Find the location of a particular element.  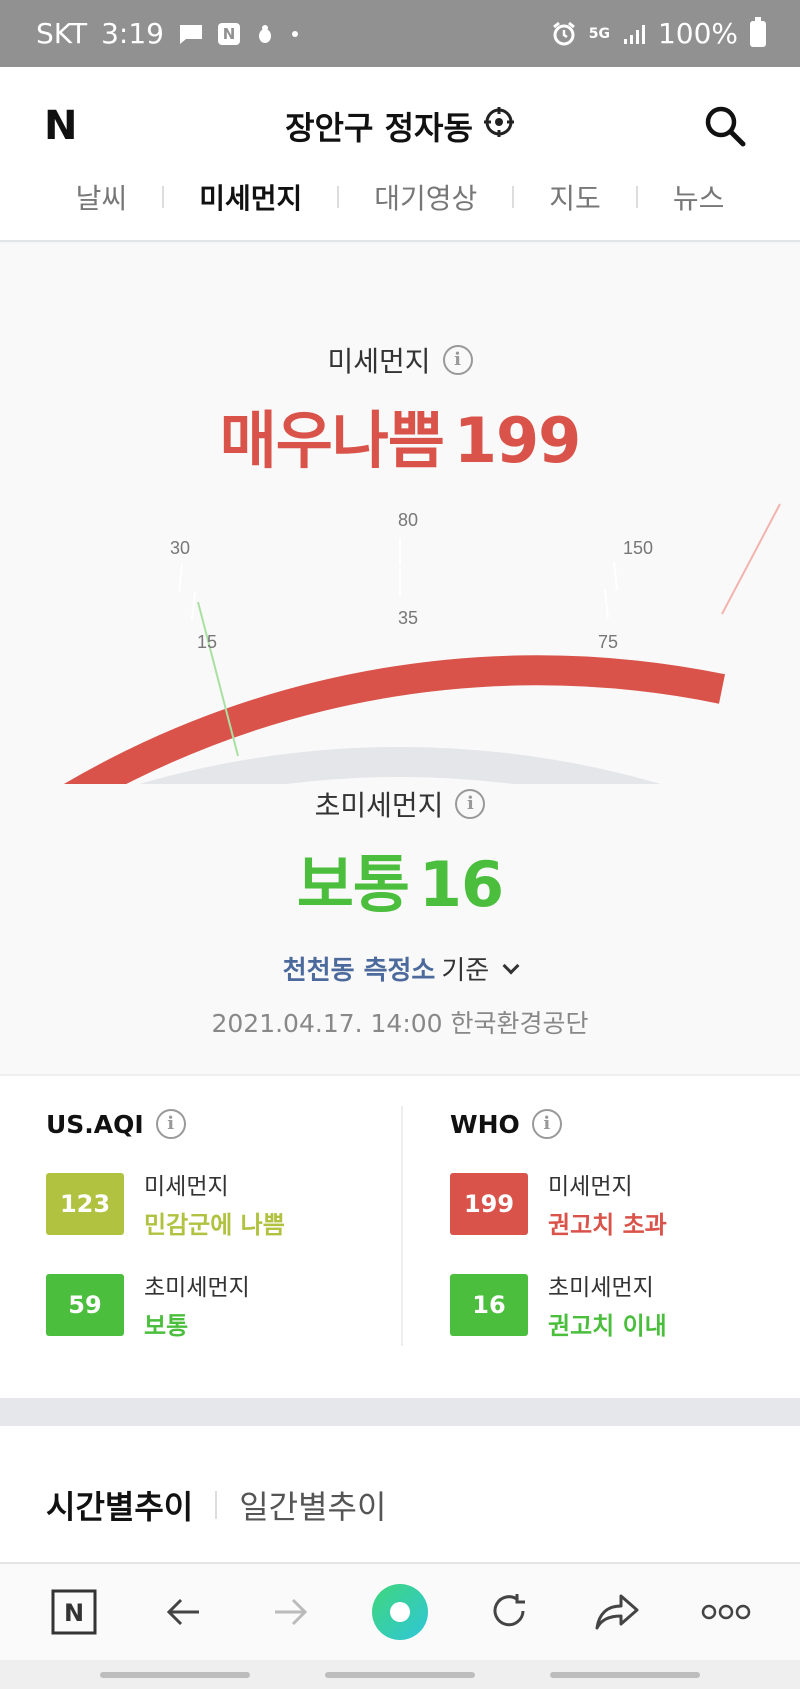

section-gap is located at coordinates (400, 1412).